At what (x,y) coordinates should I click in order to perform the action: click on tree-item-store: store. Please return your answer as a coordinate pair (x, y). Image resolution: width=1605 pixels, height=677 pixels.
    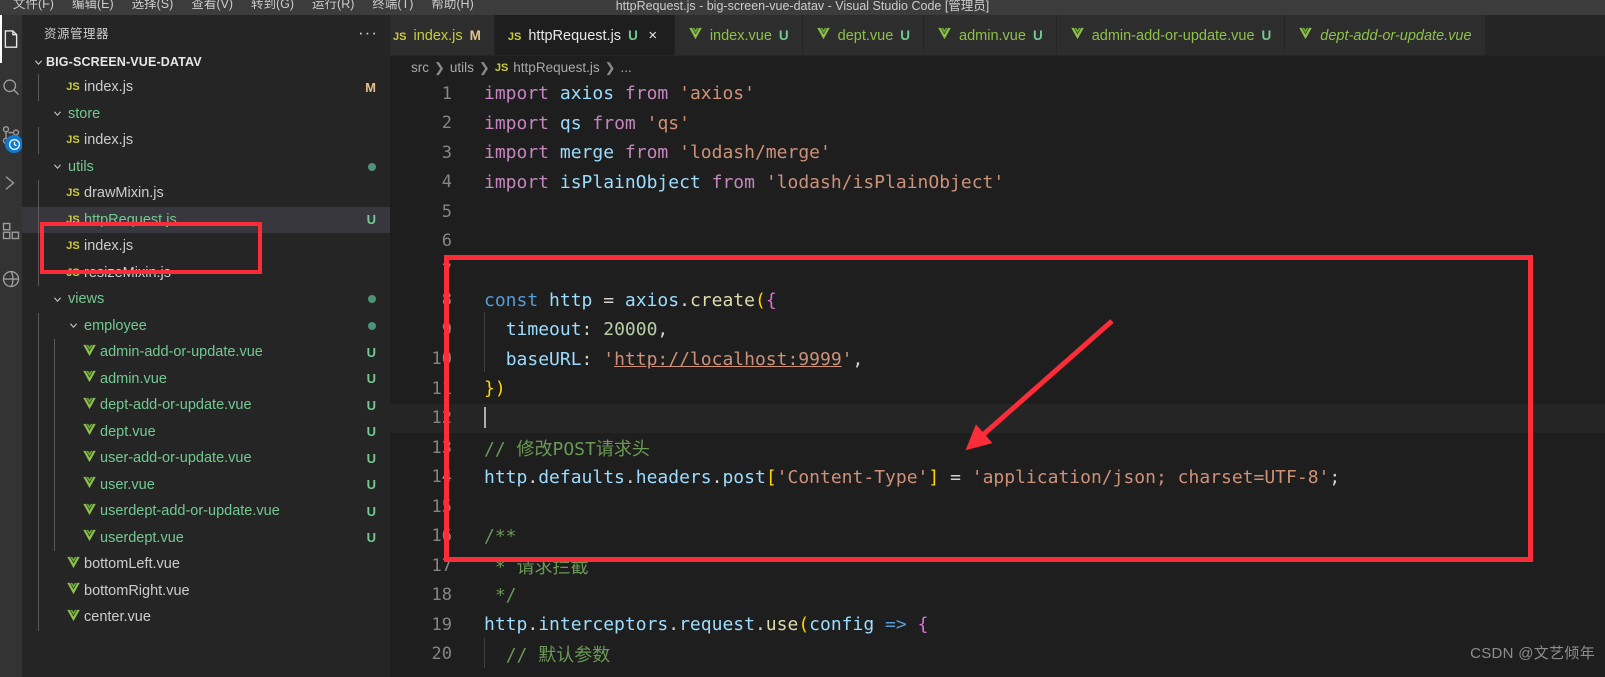
    Looking at the image, I should click on (206, 114).